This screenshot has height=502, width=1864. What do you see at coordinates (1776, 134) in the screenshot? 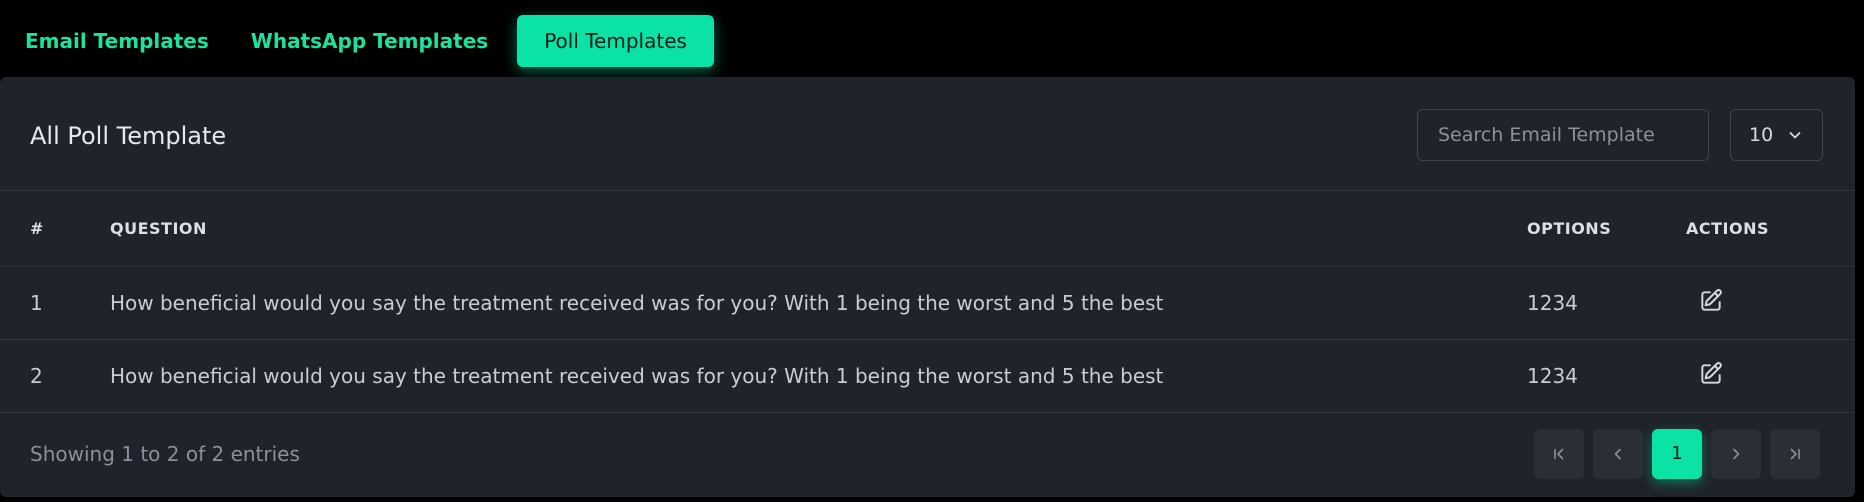
I see `page-size-select: 10` at bounding box center [1776, 134].